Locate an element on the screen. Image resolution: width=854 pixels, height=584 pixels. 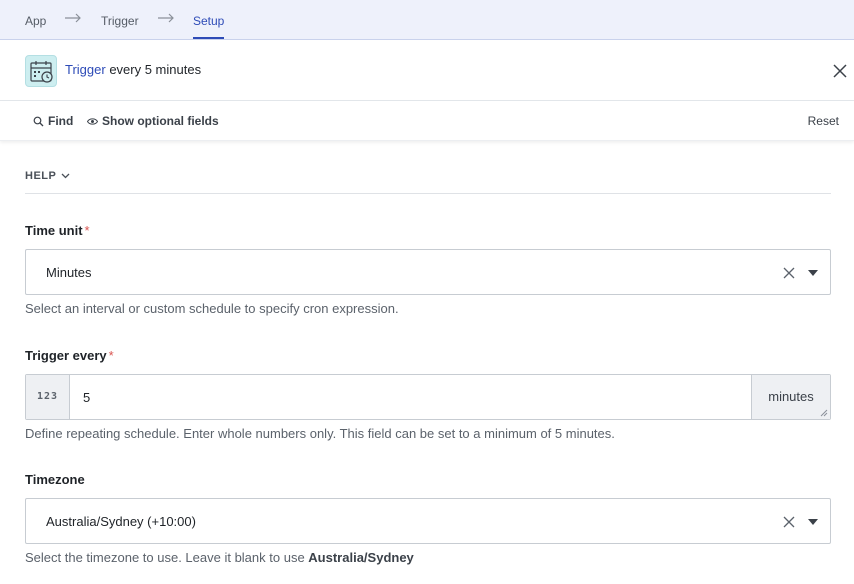
find-button: Find is located at coordinates (53, 121).